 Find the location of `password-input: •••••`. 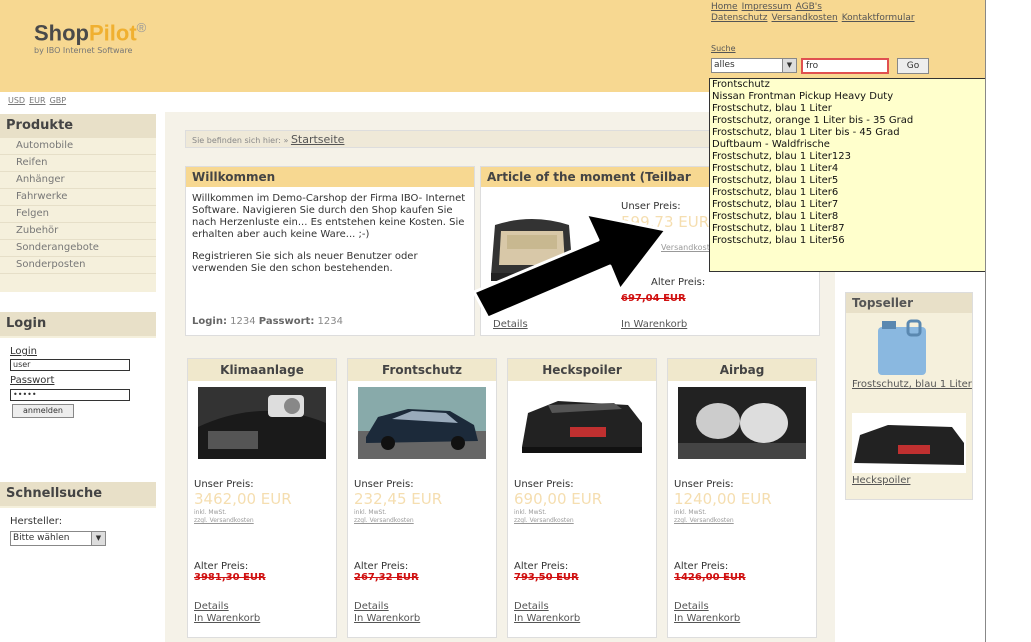

password-input: ••••• is located at coordinates (70, 395).